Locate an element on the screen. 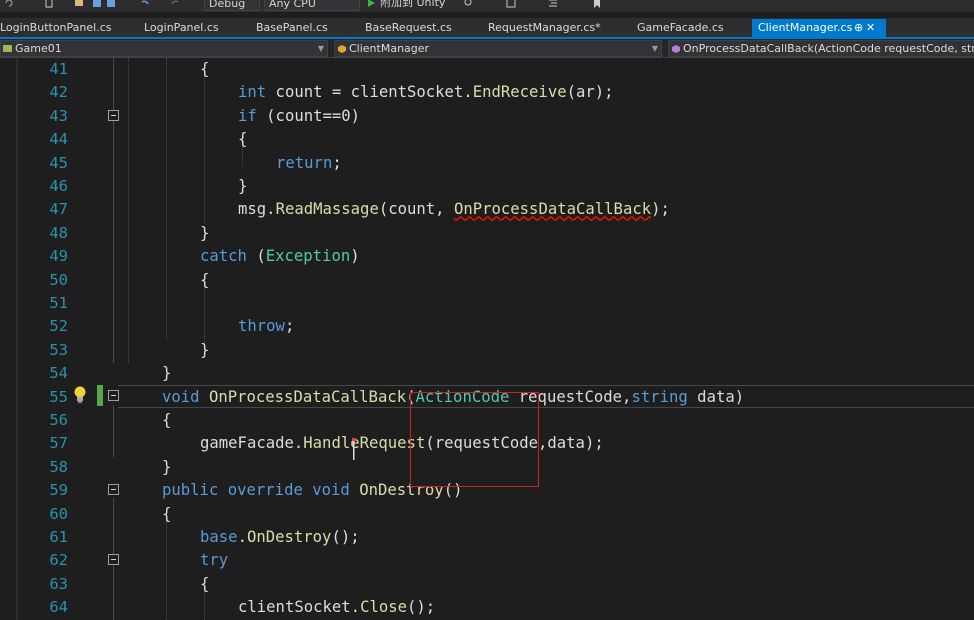 The image size is (974, 620). line-number: 45 is located at coordinates (58, 162).